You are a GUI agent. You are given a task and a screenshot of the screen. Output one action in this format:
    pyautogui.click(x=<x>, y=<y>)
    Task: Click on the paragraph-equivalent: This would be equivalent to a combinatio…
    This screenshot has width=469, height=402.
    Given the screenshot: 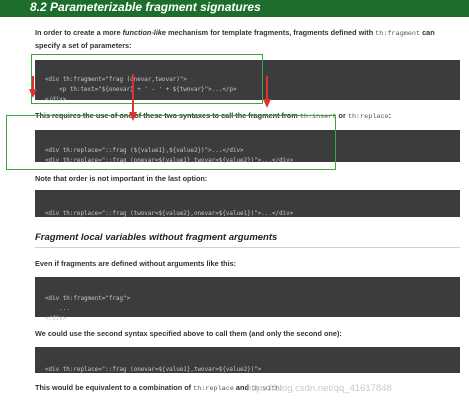 What is the action you would take?
    pyautogui.click(x=158, y=388)
    